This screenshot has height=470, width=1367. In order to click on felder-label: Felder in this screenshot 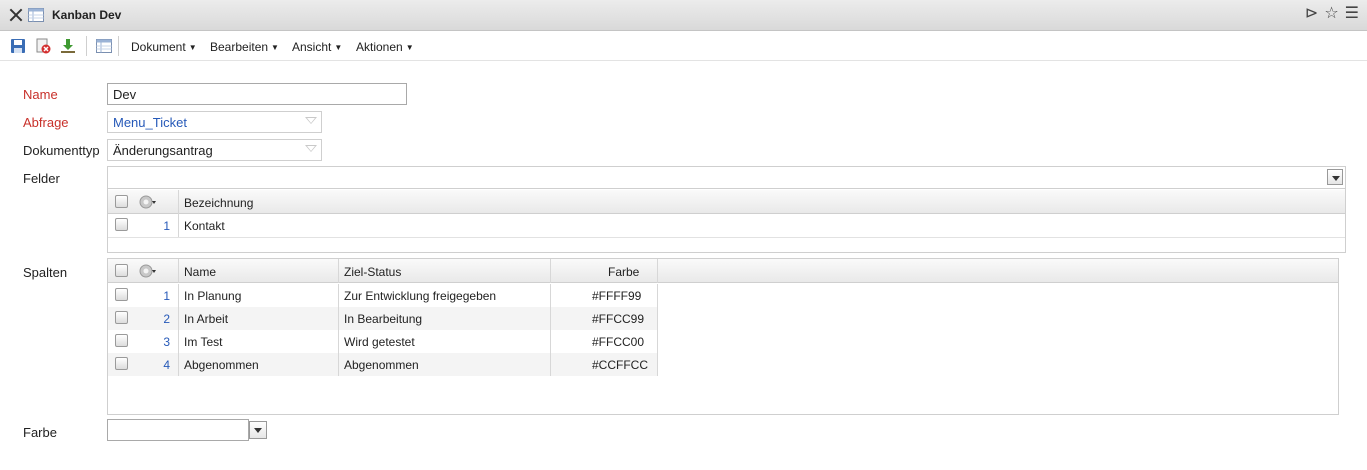, I will do `click(41, 178)`.